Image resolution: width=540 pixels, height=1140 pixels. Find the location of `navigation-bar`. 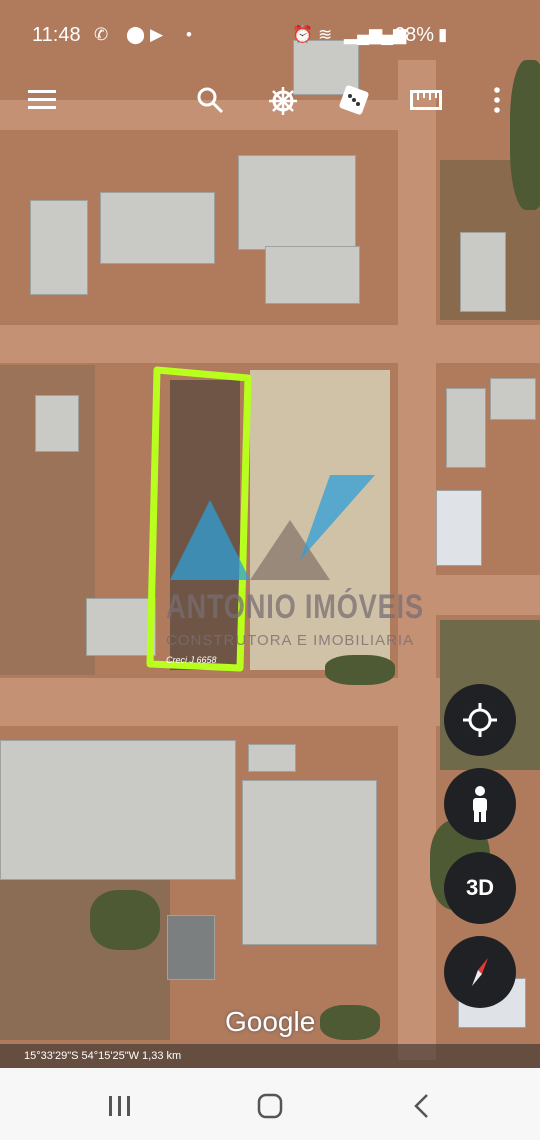

navigation-bar is located at coordinates (270, 1104).